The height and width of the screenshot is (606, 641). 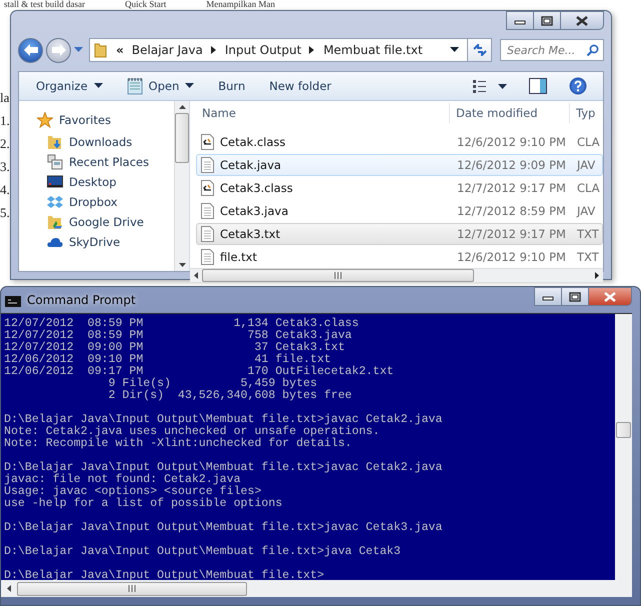 What do you see at coordinates (511, 165) in the screenshot?
I see `date-cell-text: 12/6/2012 9:09 PM` at bounding box center [511, 165].